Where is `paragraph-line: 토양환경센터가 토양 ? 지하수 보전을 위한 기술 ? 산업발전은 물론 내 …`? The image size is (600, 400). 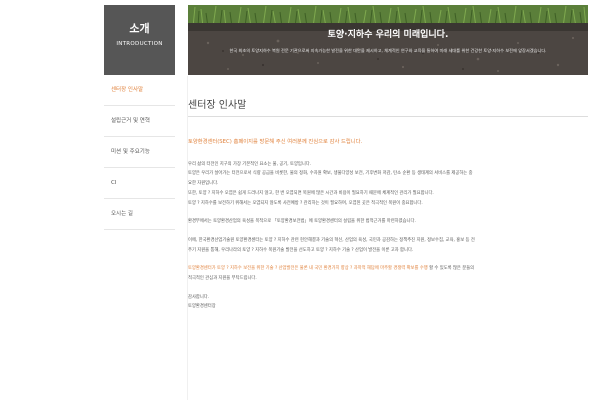 paragraph-line: 토양환경센터가 토양 ? 지하수 보전을 위한 기술 ? 산업발전은 물론 내 … is located at coordinates (388, 269).